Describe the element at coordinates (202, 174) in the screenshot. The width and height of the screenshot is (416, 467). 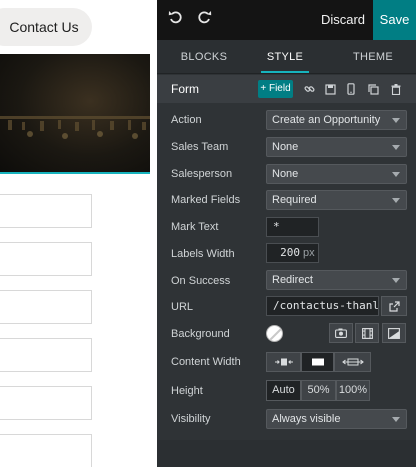
I see `salesperson-label: Salesperson` at that location.